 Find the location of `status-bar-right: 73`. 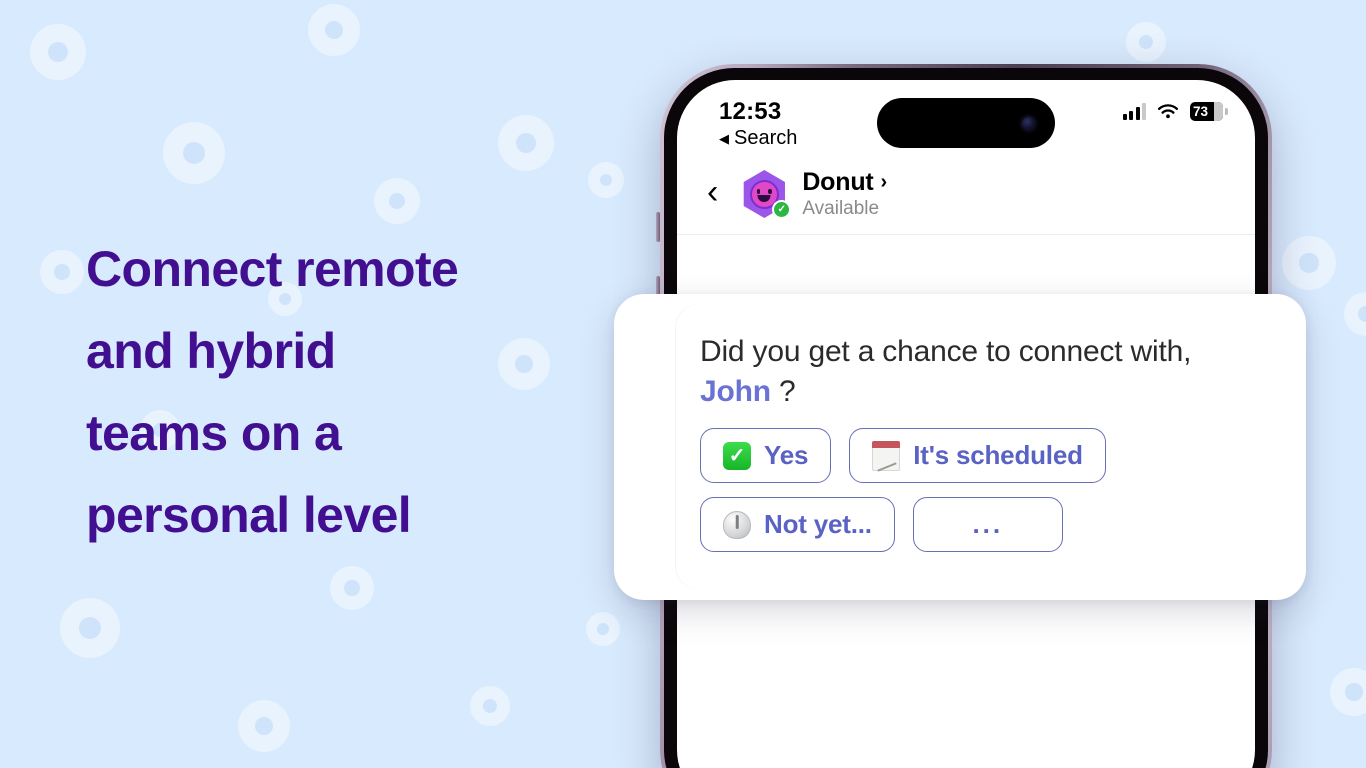

status-bar-right: 73 is located at coordinates (1175, 111).